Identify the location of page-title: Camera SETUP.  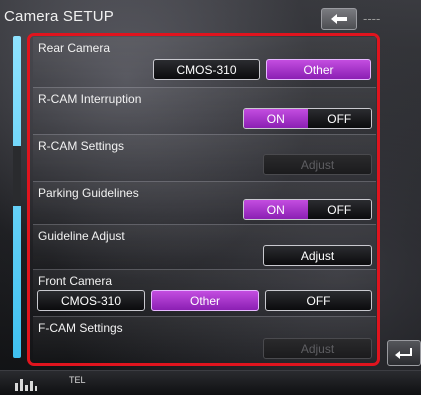
(59, 16).